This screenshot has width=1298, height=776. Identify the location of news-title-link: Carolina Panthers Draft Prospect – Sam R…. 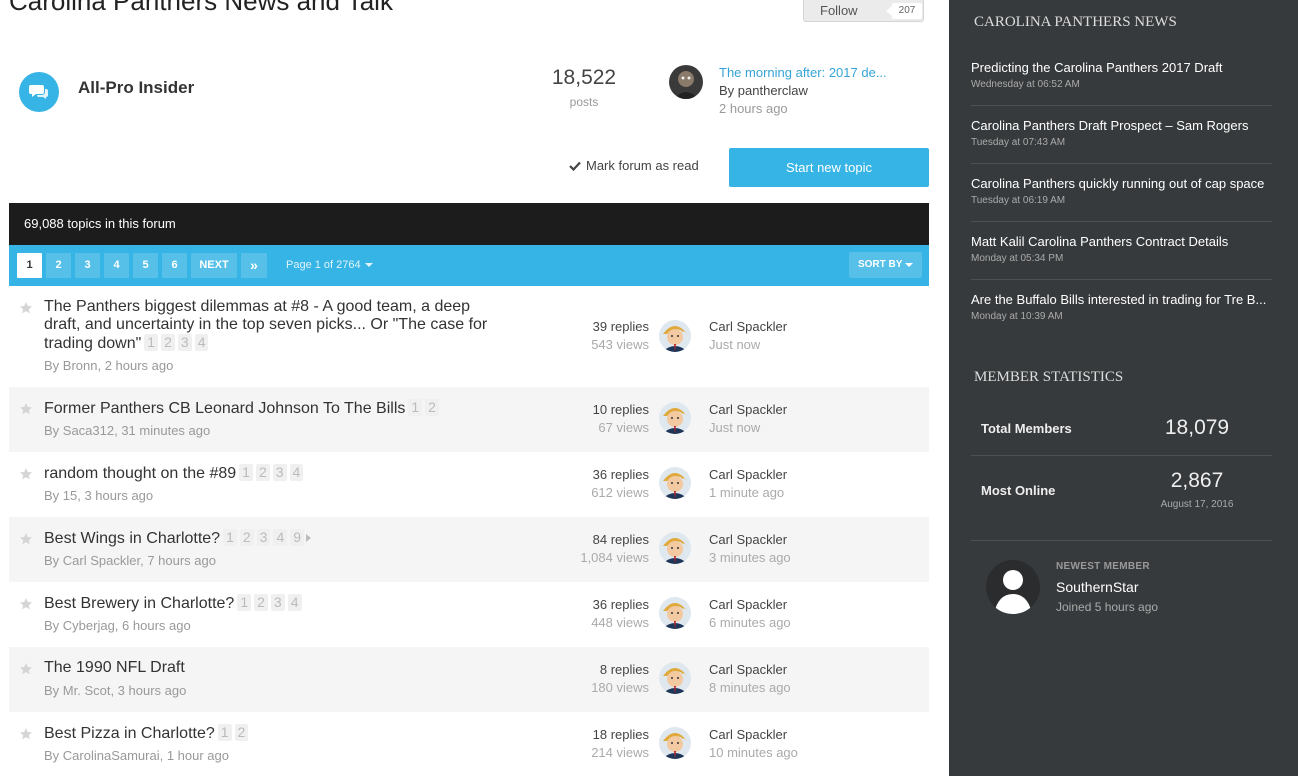
(1121, 125).